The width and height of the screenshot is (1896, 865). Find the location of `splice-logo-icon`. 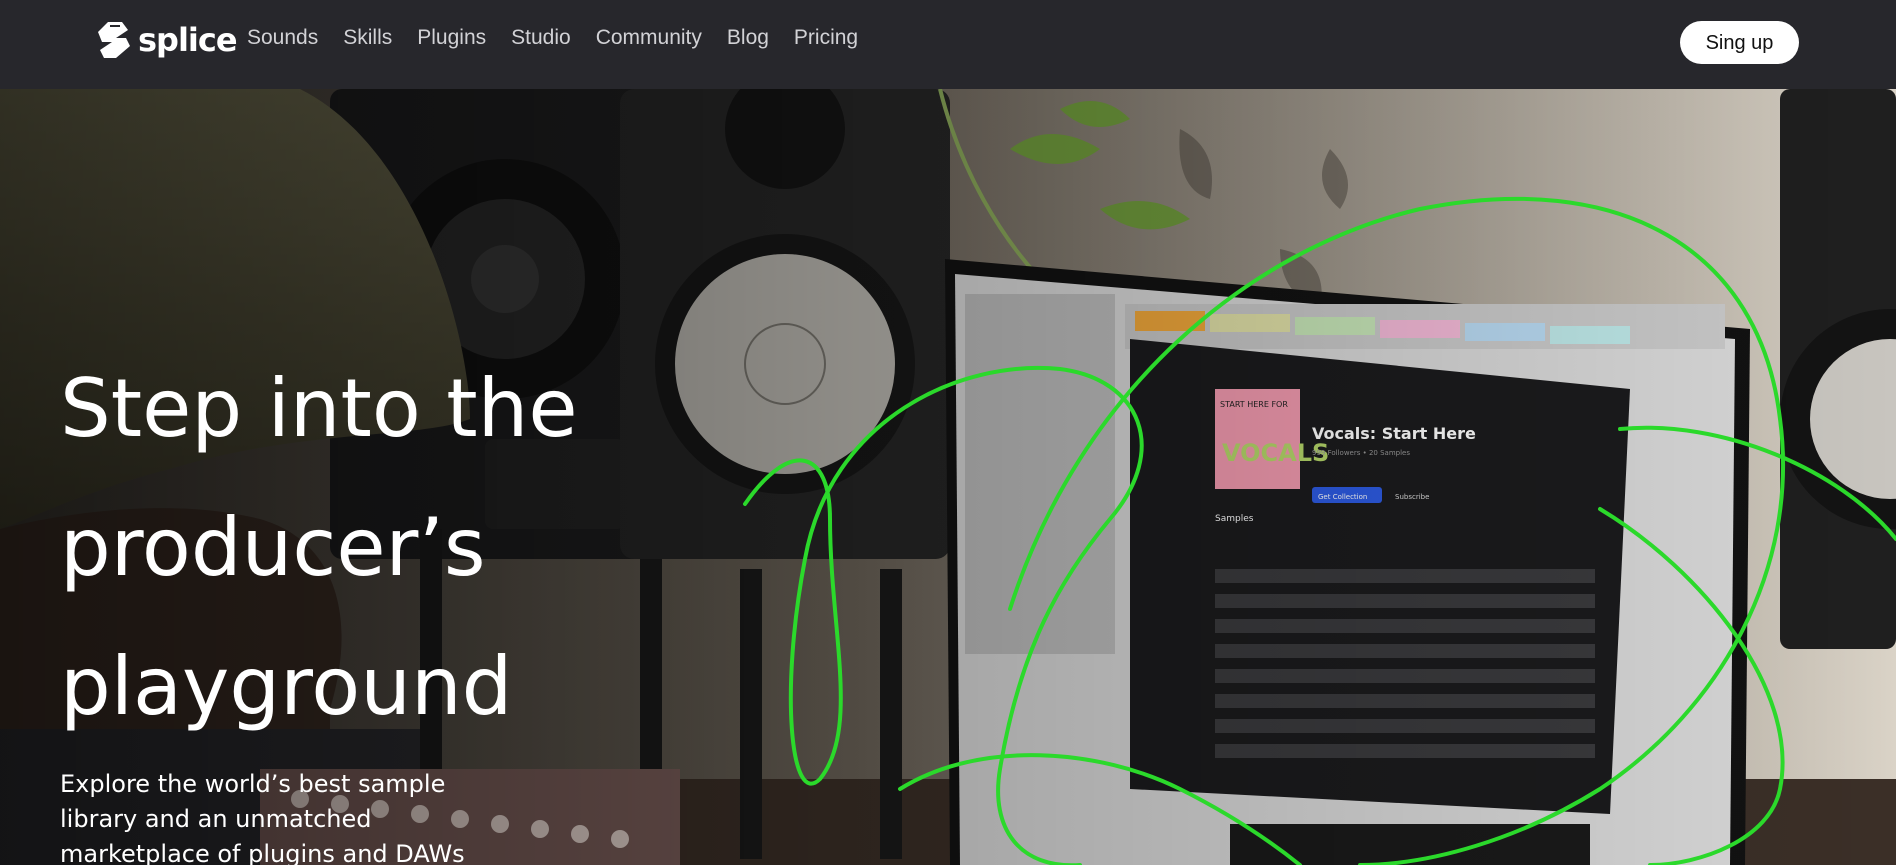

splice-logo-icon is located at coordinates (114, 40).